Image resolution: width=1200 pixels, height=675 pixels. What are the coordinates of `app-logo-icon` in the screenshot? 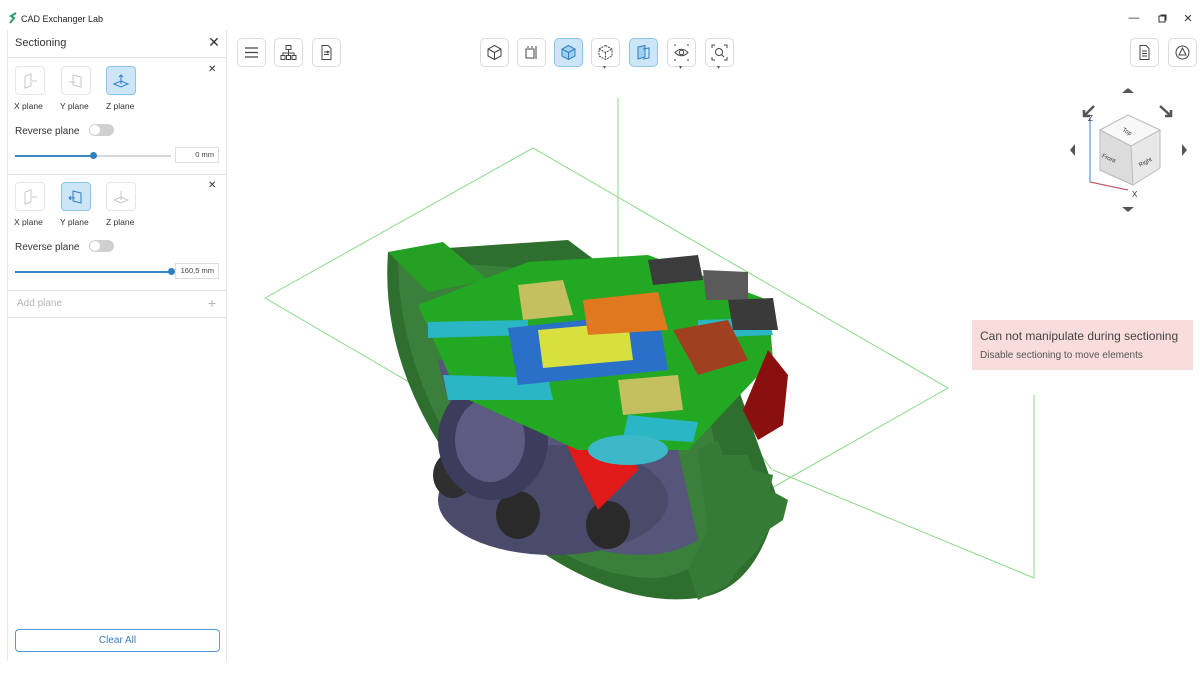 It's located at (13, 18).